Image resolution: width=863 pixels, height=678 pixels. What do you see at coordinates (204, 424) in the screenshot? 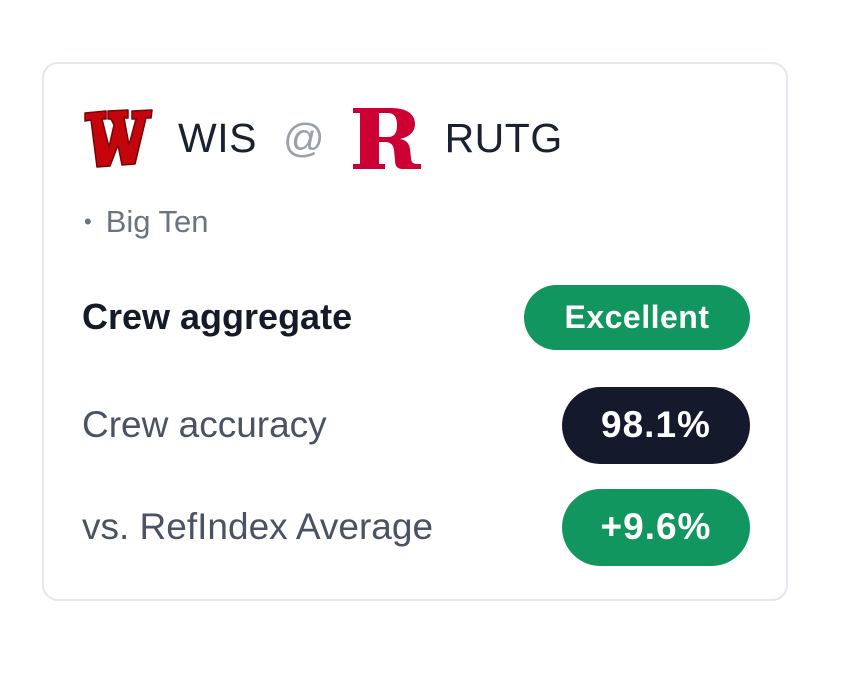
I see `crew-accuracy-label: Crew accuracy` at bounding box center [204, 424].